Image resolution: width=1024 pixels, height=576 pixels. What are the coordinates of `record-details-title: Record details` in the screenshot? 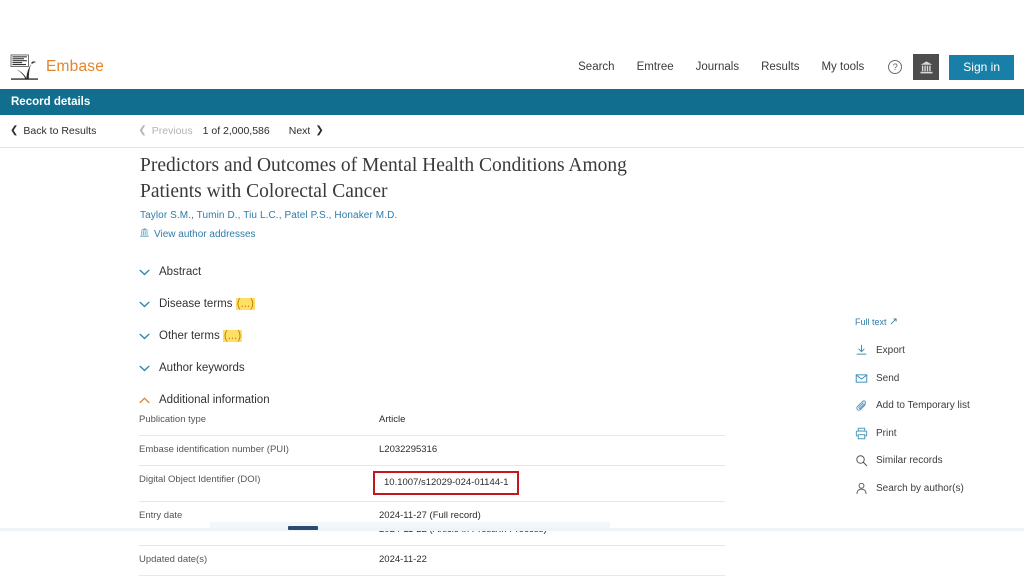 It's located at (51, 102).